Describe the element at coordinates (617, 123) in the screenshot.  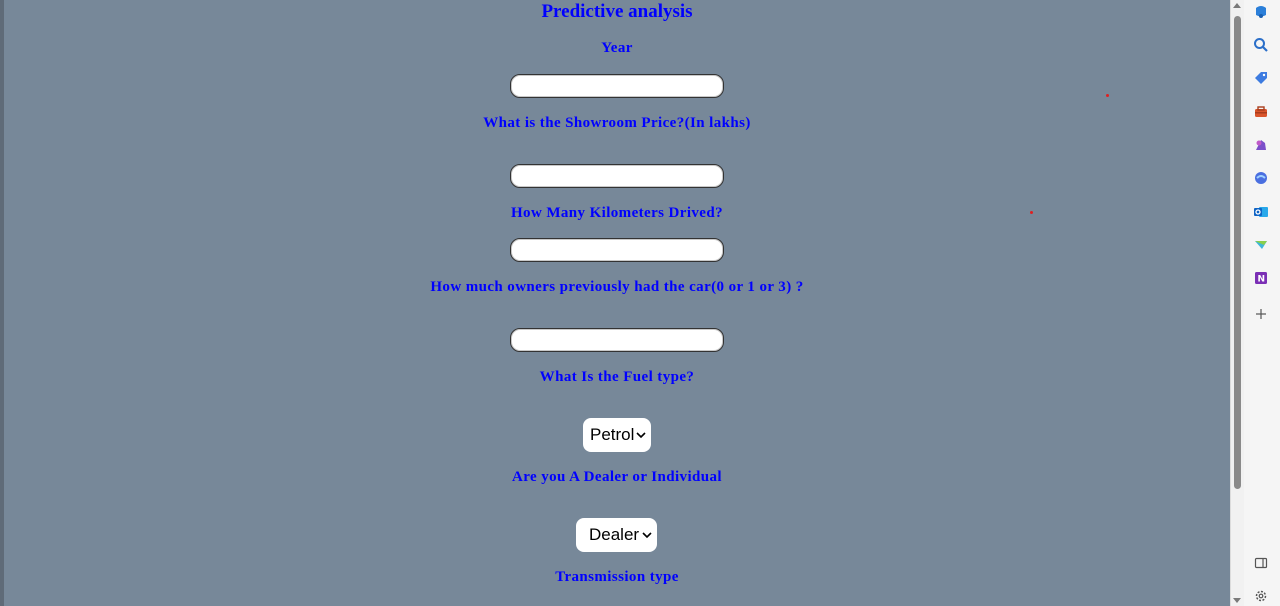
I see `showroom-price-label: What is the Showroom Price?(In lakhs)` at that location.